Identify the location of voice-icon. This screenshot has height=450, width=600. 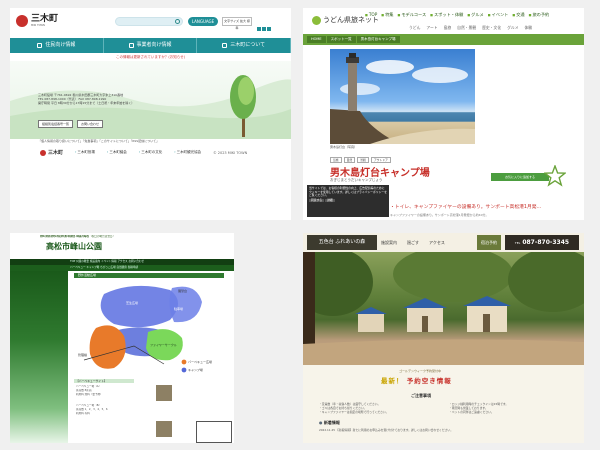
(264, 29).